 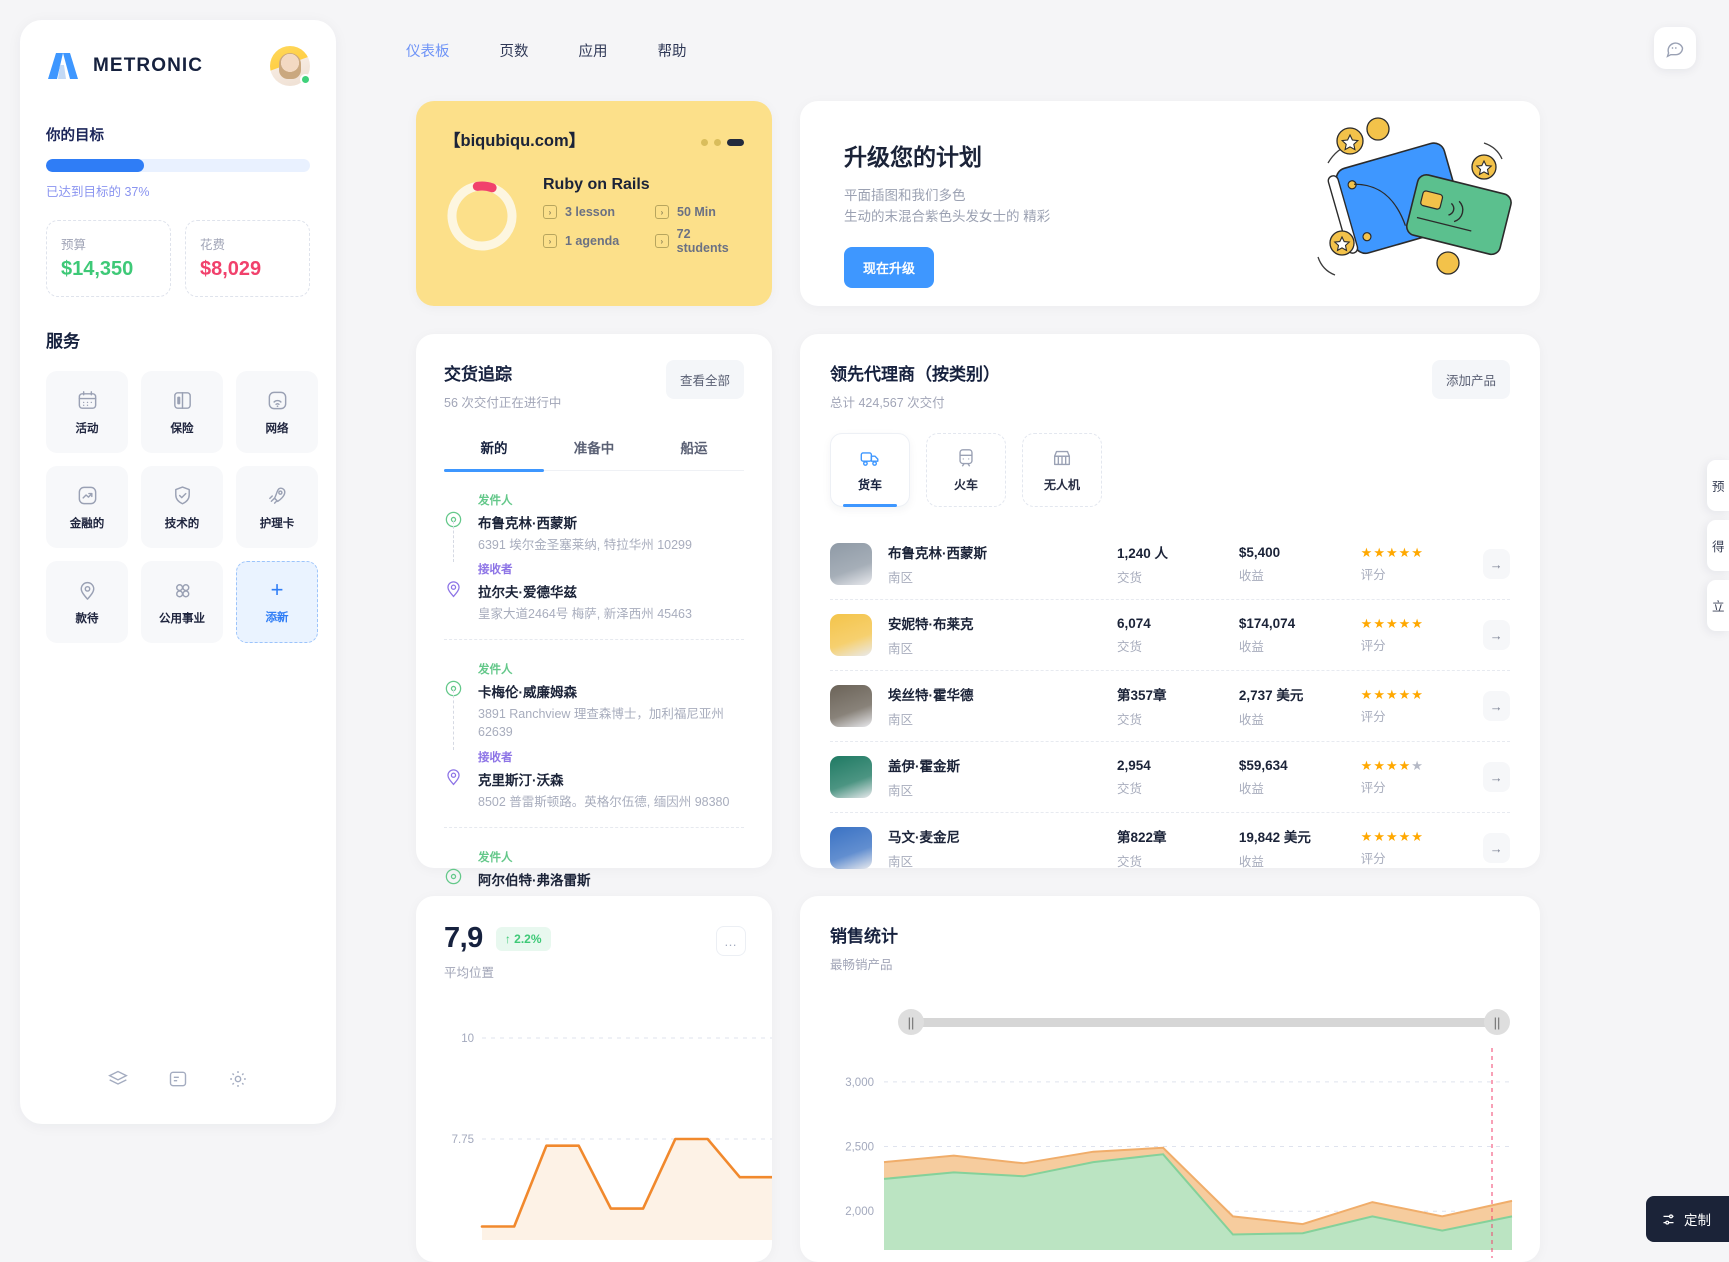 What do you see at coordinates (1718, 485) in the screenshot?
I see `drawer-tab-1: 预` at bounding box center [1718, 485].